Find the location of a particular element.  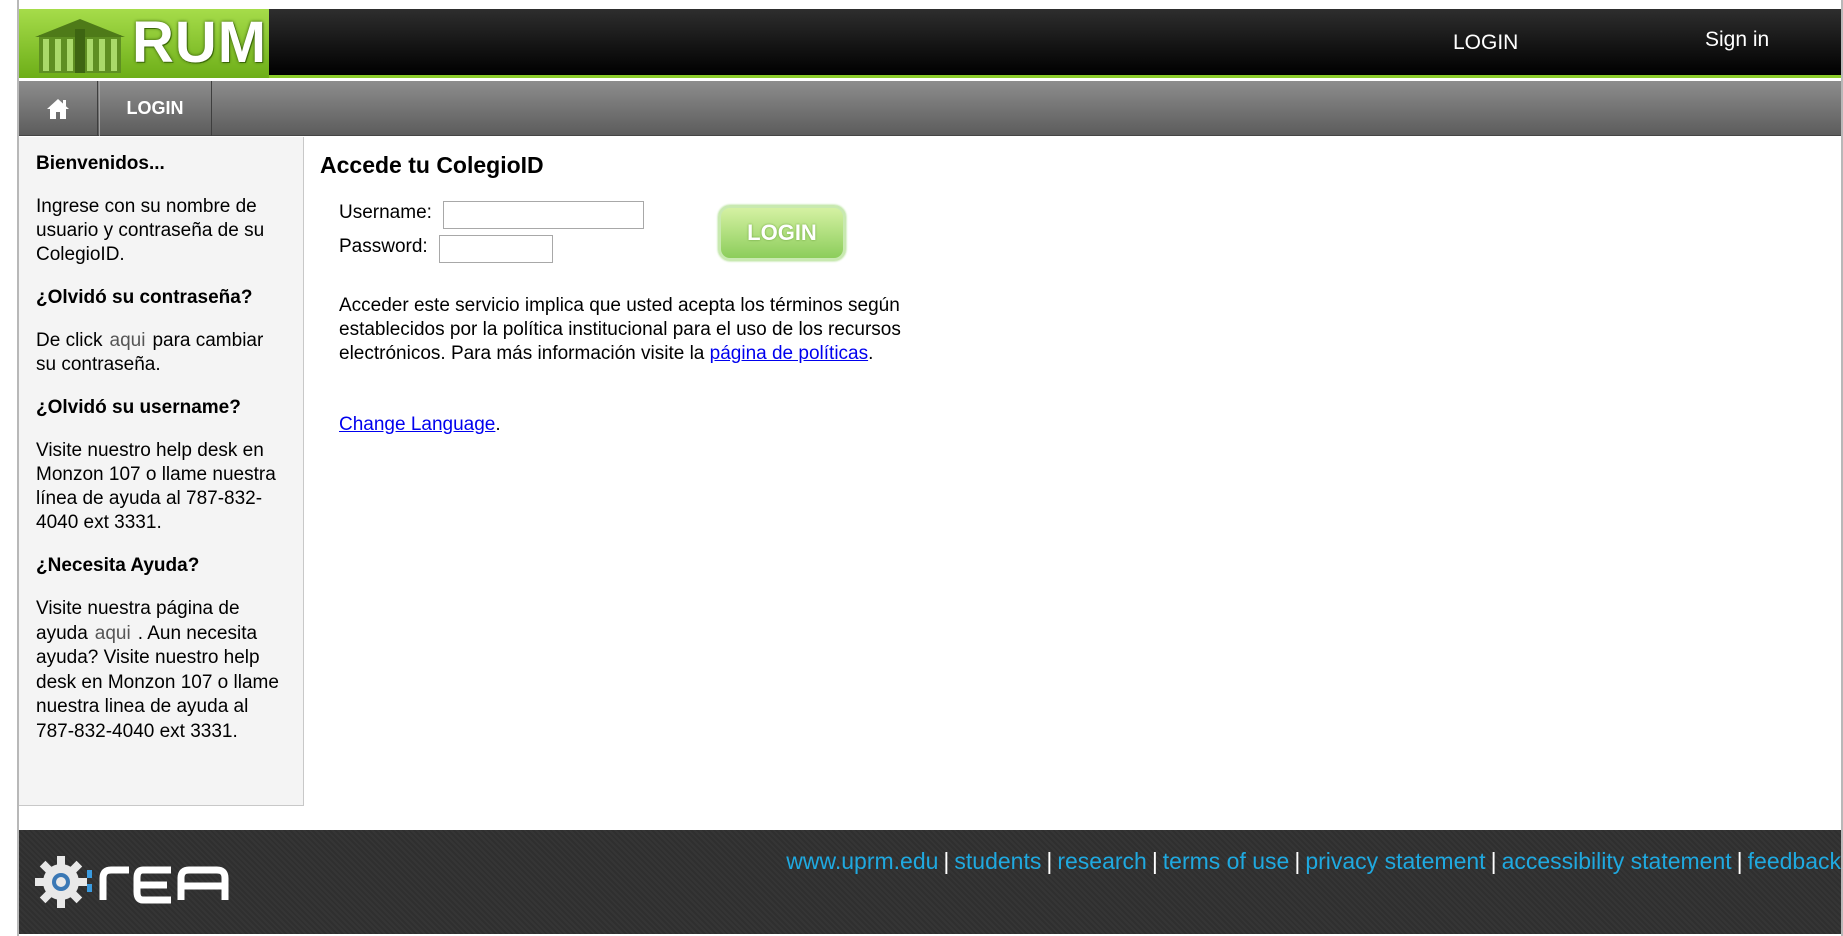

password-input is located at coordinates (496, 249).